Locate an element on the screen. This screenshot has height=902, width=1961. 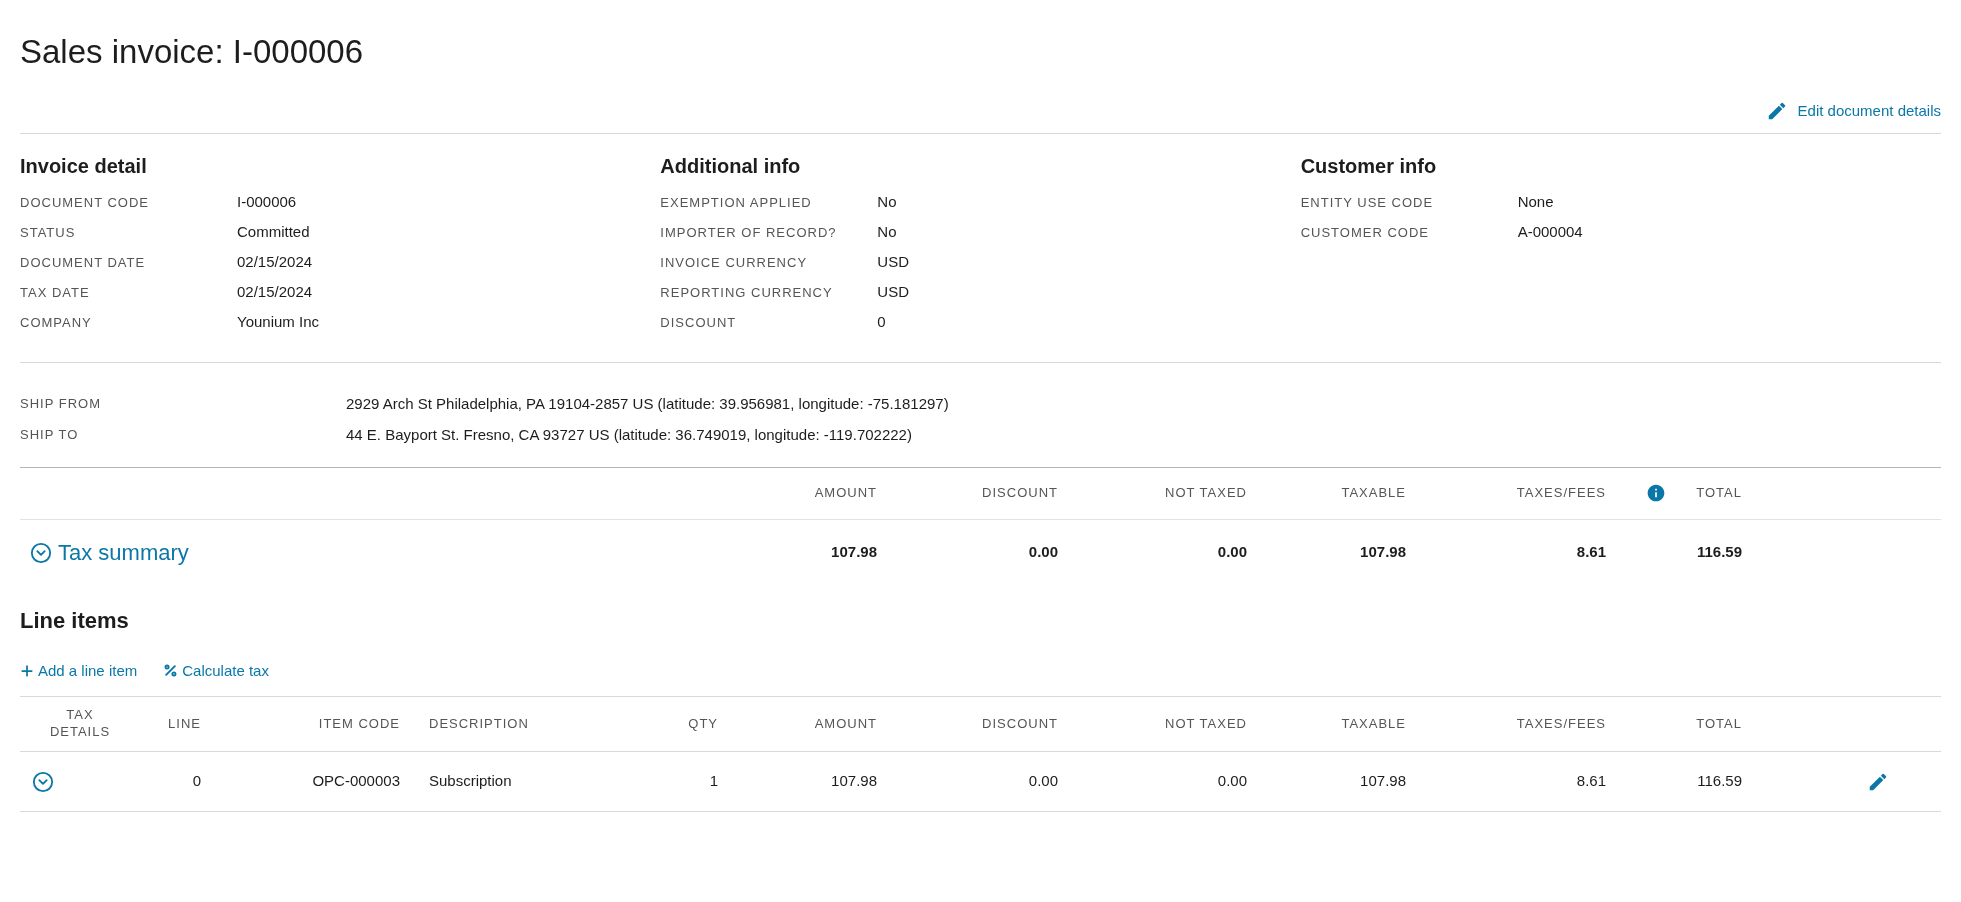
field-value: 44 E. Bayport St. Fresno, CA 93727 US (latitude: 36.749019, longitude: -119.702222) is located at coordinates (629, 434).